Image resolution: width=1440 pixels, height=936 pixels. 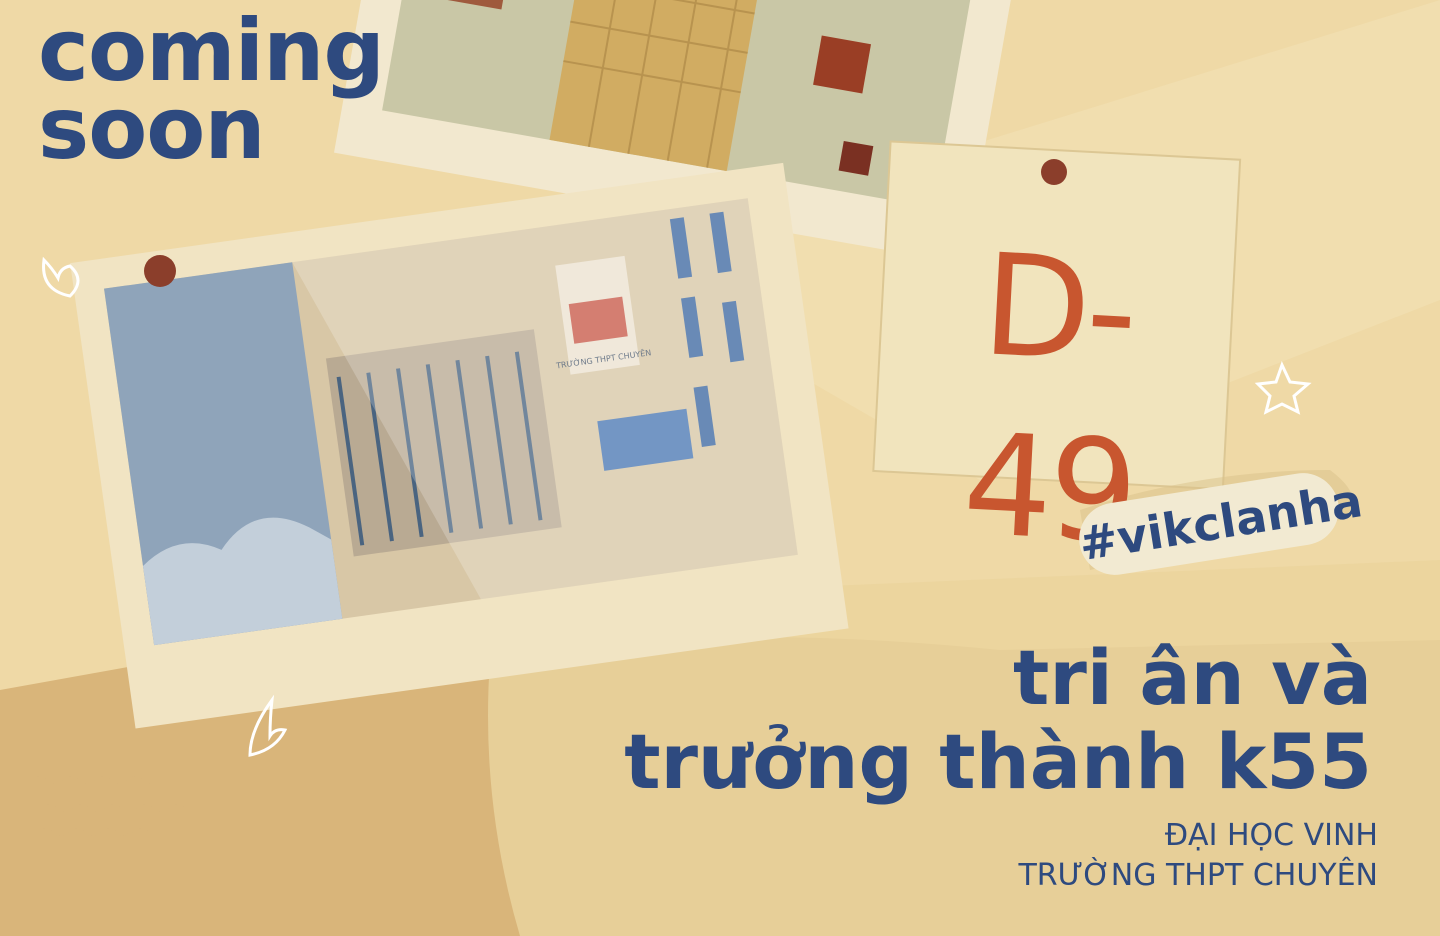 I want to click on note-pin, so click(x=1054, y=172).